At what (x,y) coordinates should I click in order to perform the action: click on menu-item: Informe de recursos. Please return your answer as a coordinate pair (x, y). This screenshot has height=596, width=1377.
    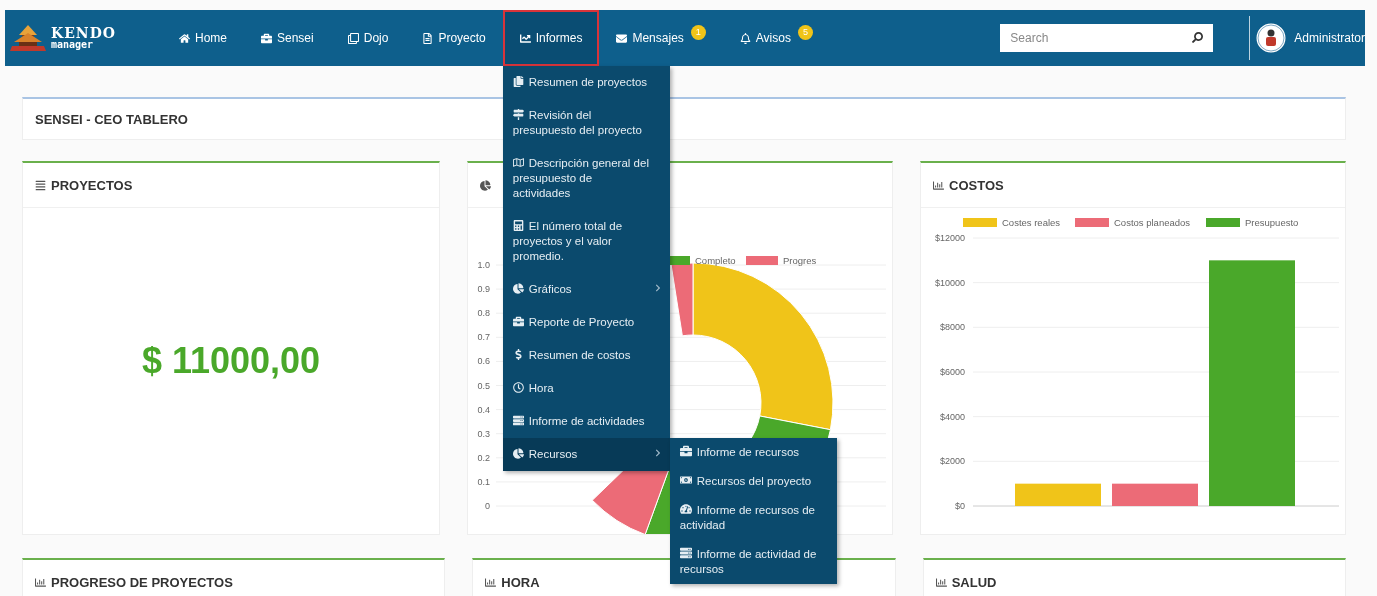
    Looking at the image, I should click on (753, 452).